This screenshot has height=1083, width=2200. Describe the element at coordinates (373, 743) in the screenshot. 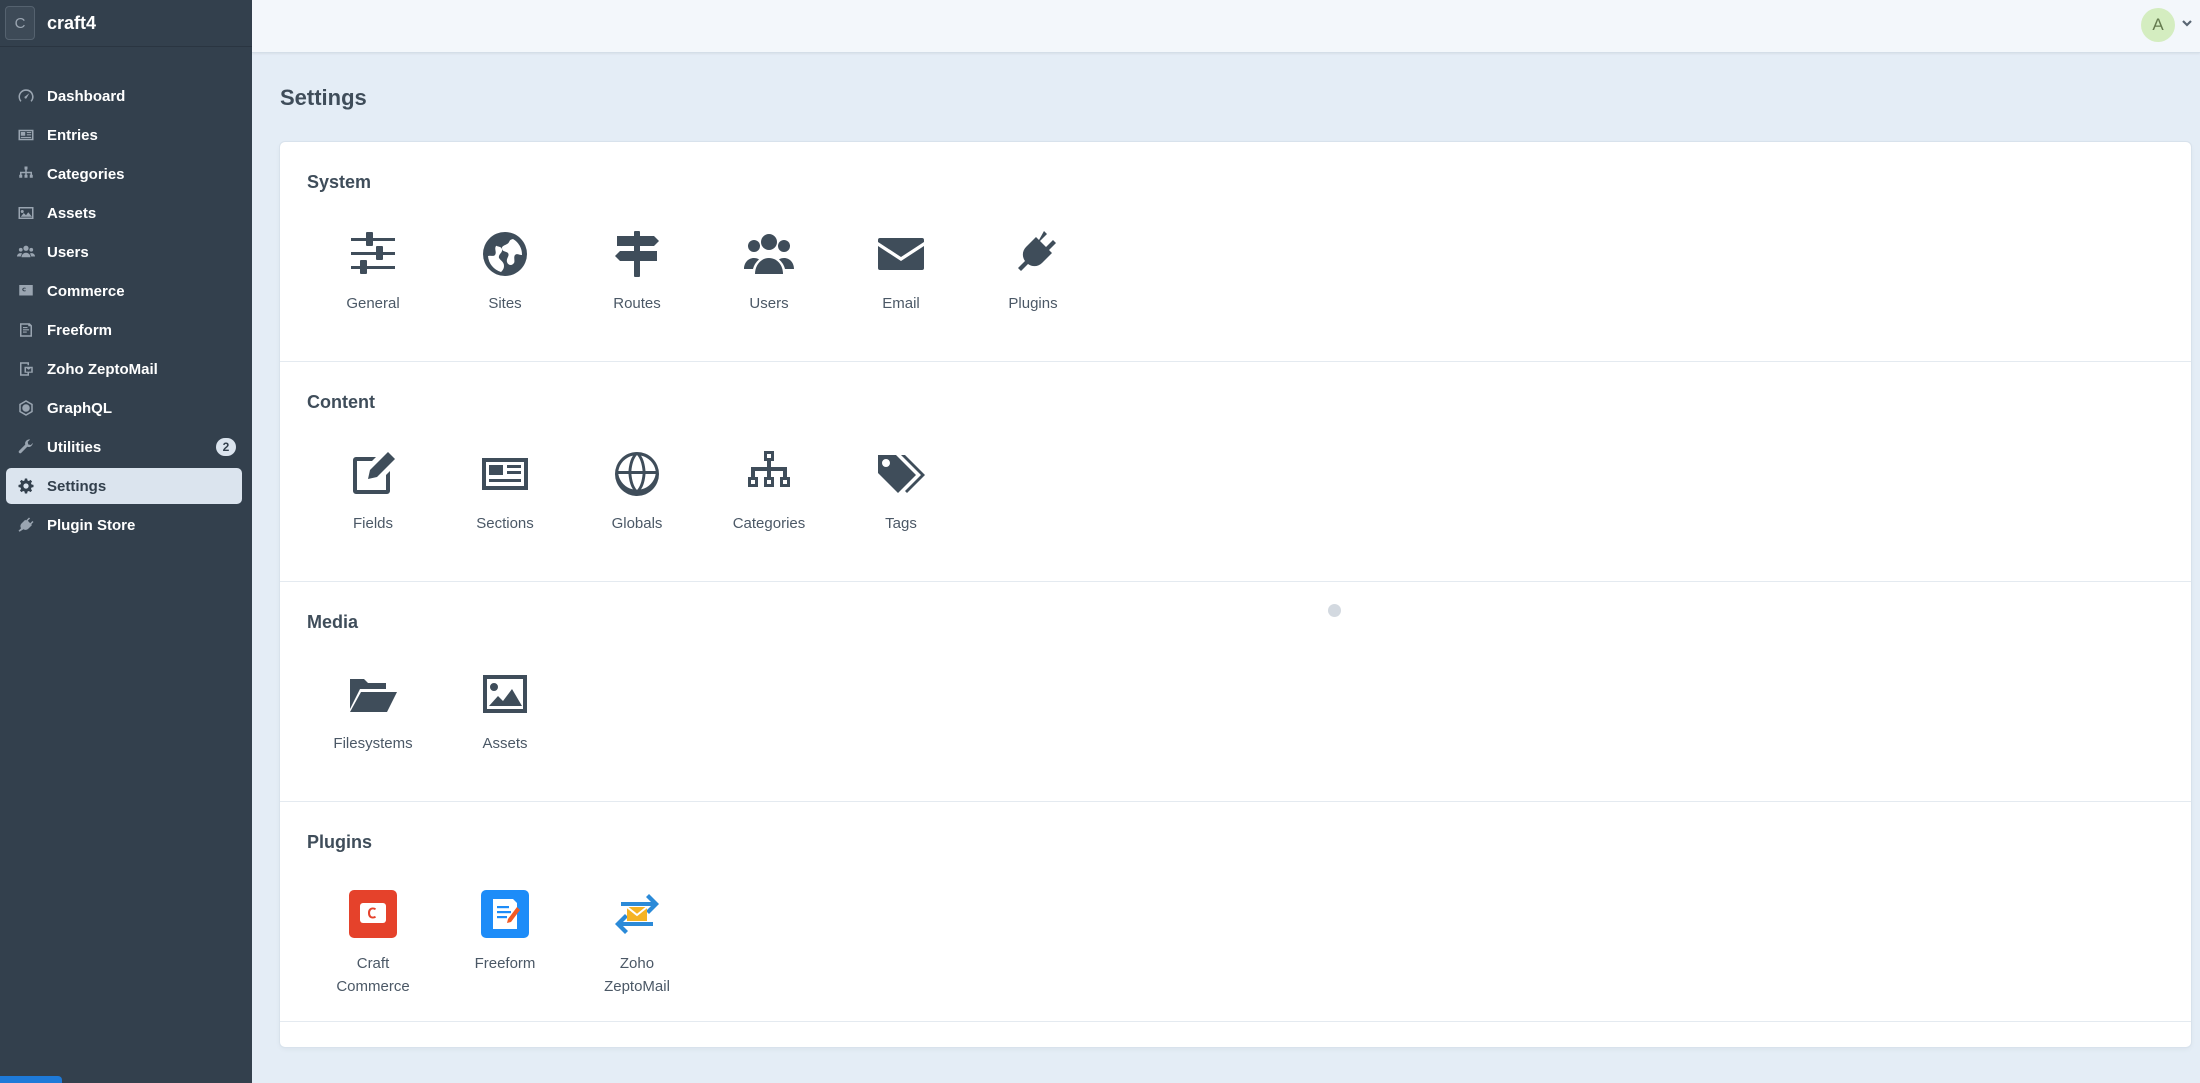

I see `tile-label: Filesystems` at that location.